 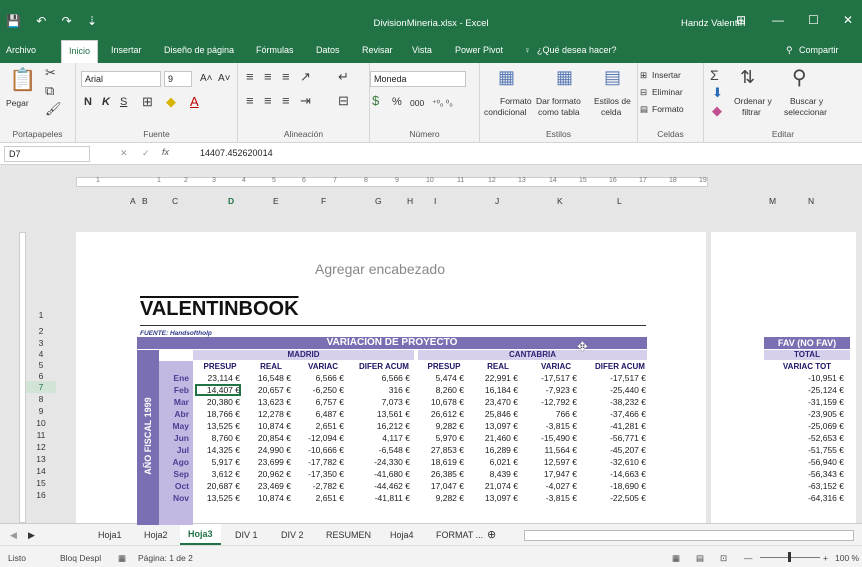 What do you see at coordinates (804, 414) in the screenshot?
I see `table-cell: -23,905 €` at bounding box center [804, 414].